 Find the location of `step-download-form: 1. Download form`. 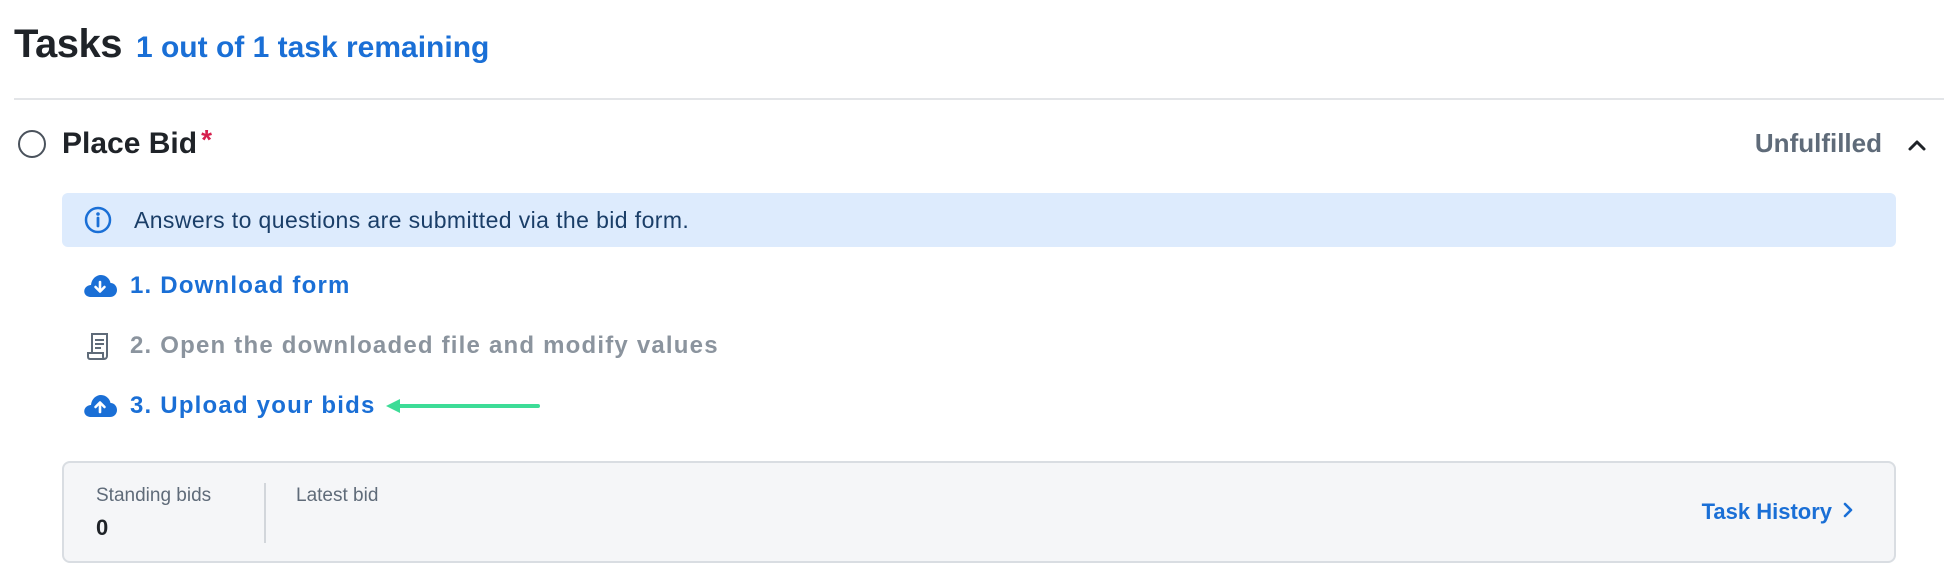

step-download-form: 1. Download form is located at coordinates (216, 286).